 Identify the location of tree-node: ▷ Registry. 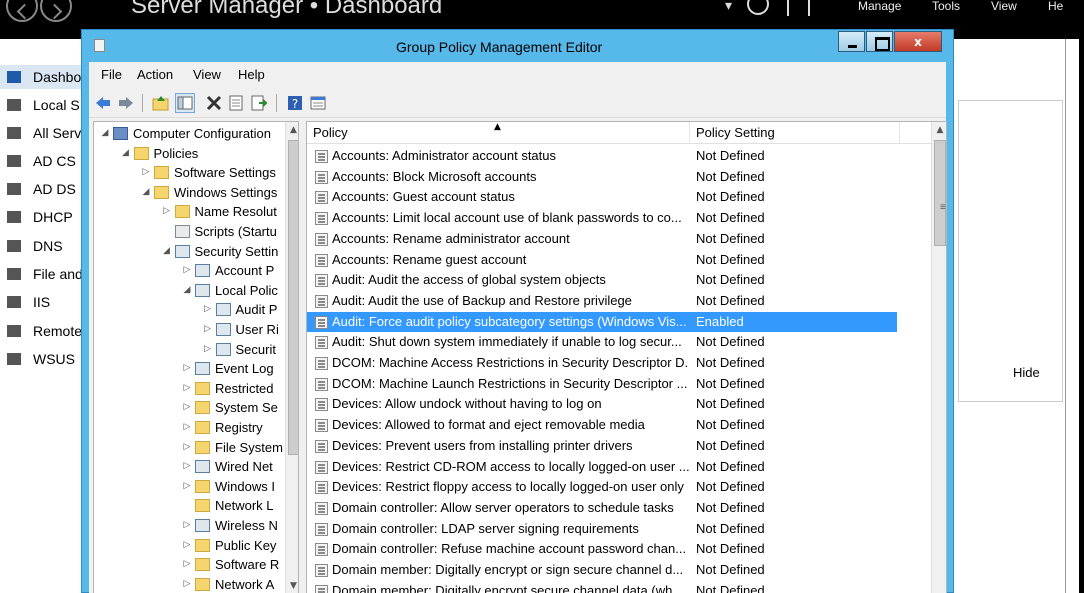
(189, 427).